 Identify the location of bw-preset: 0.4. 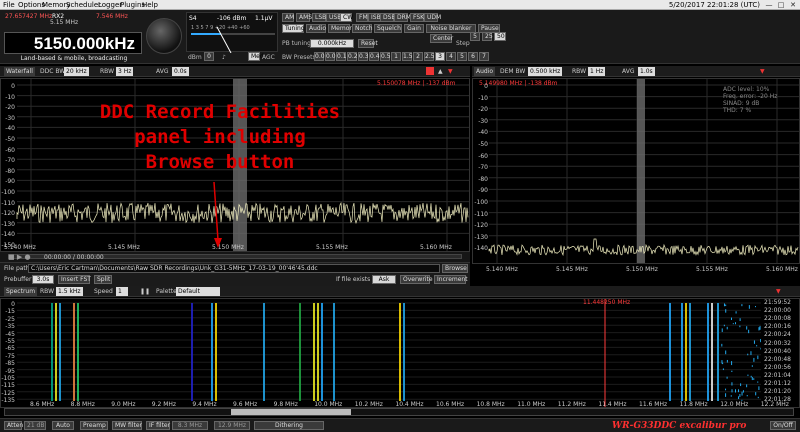
(374, 56).